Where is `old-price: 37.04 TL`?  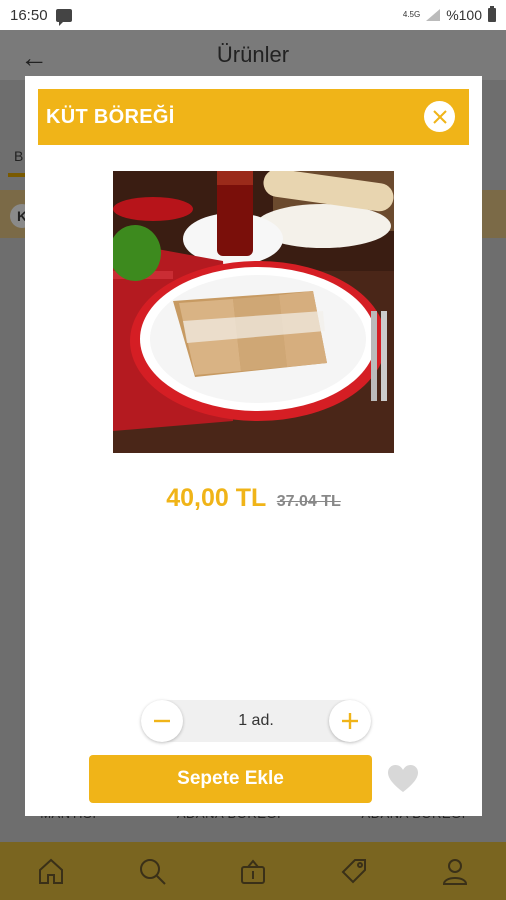 old-price: 37.04 TL is located at coordinates (308, 501).